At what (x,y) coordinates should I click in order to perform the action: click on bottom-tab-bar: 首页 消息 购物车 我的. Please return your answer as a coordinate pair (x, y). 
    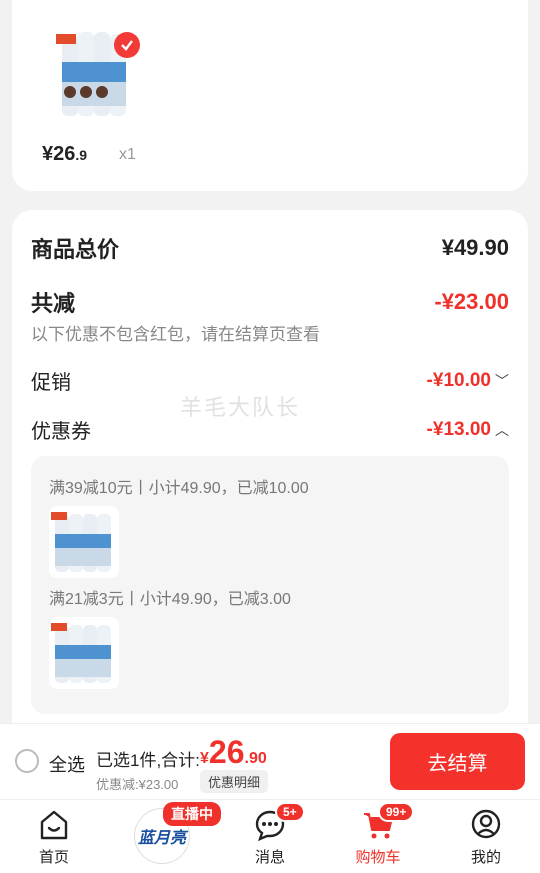
    Looking at the image, I should click on (270, 836).